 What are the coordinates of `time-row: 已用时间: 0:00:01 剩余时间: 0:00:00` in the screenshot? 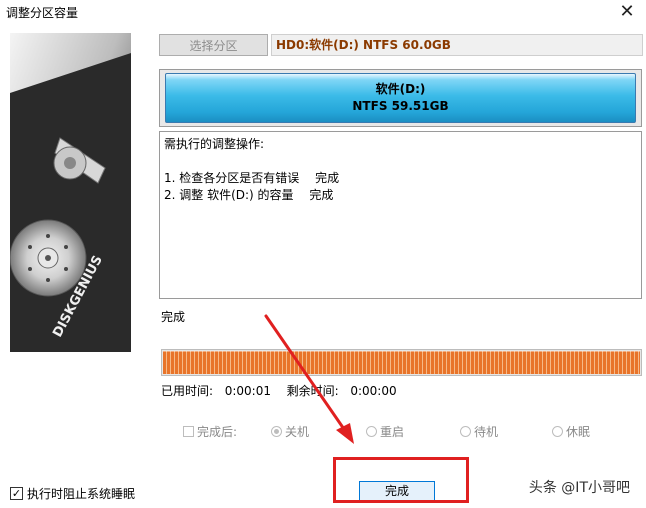 It's located at (279, 390).